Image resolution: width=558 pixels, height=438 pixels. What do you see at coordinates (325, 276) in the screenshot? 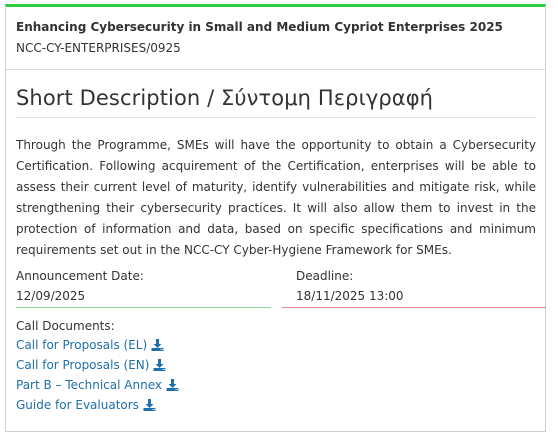
I see `deadline-label: Deadline:` at bounding box center [325, 276].